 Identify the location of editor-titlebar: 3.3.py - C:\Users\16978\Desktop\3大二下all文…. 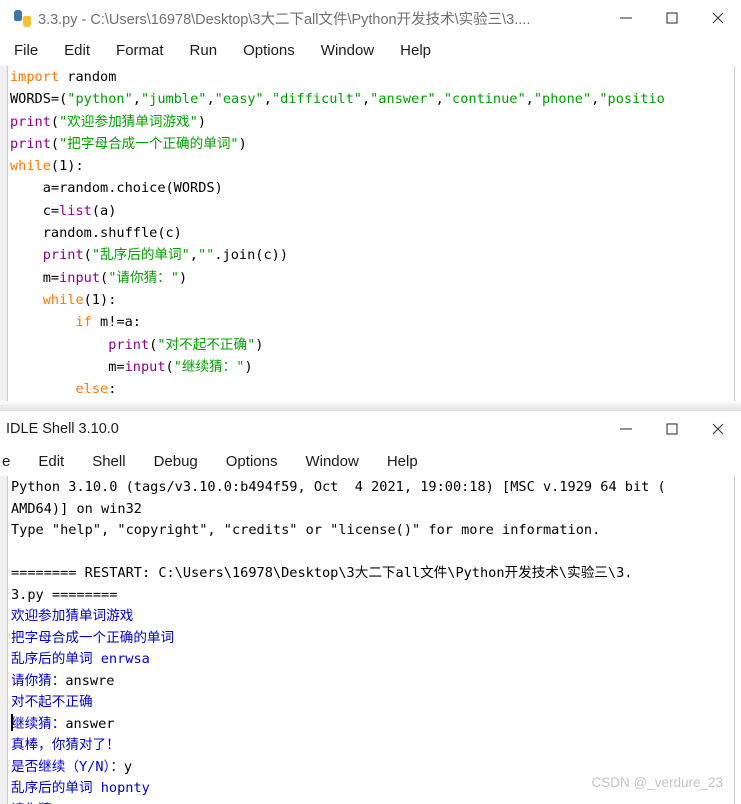
(370, 18).